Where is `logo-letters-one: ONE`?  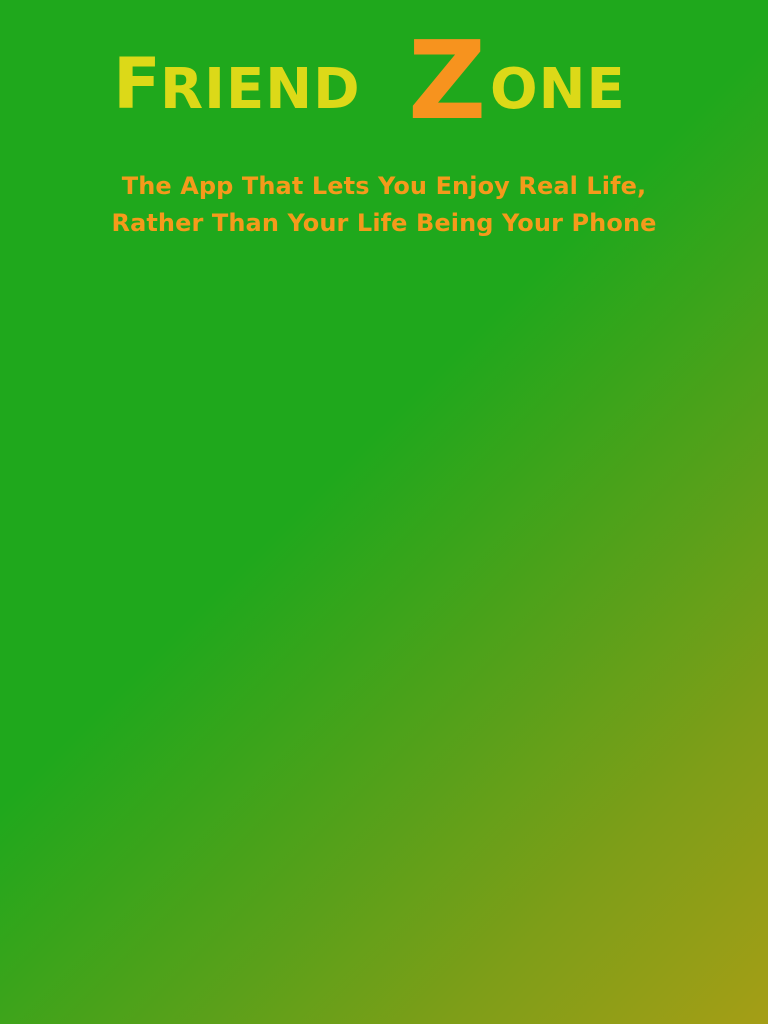 logo-letters-one: ONE is located at coordinates (558, 89).